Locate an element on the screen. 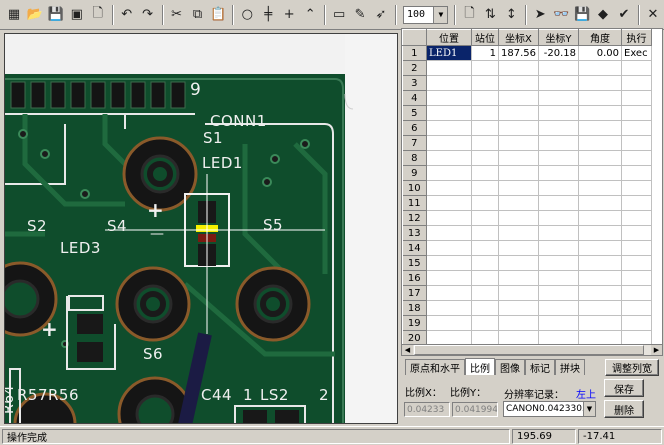 This screenshot has width=664, height=445. sort-icon: ↕ is located at coordinates (511, 15).